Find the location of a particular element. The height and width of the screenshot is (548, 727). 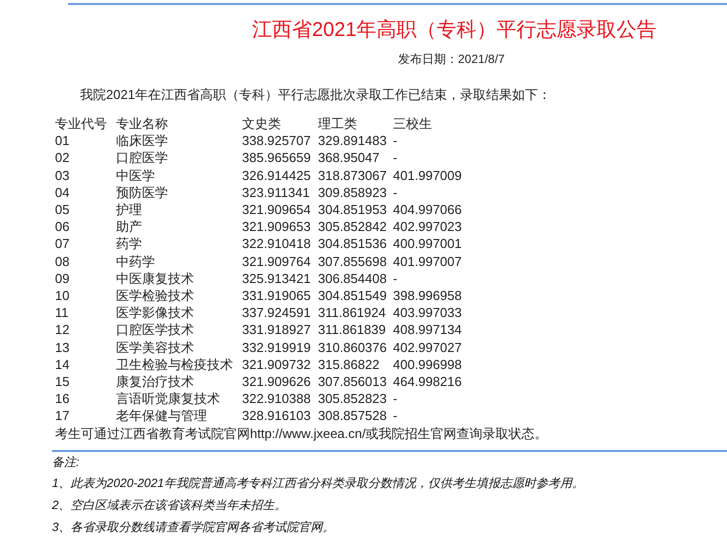

table-cell-text: 321.909732 is located at coordinates (277, 365).